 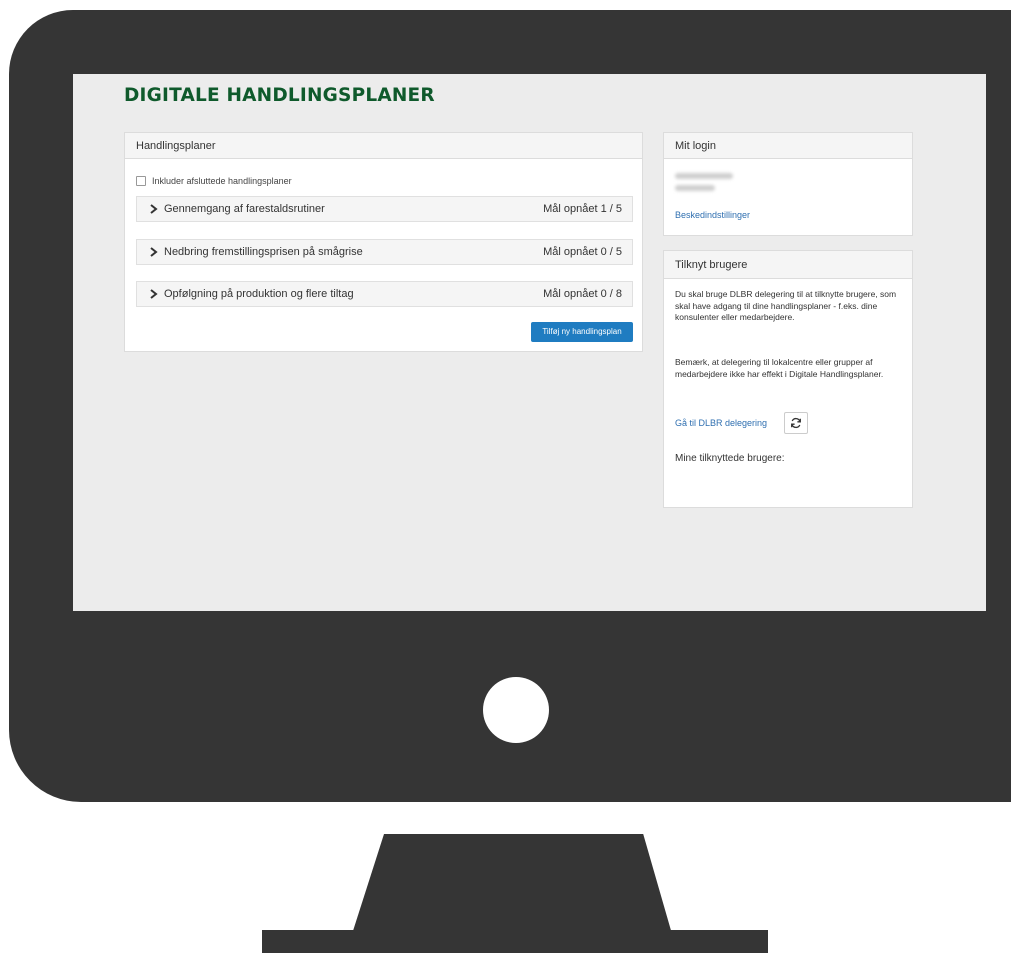 I want to click on brand-logo: DIGITALE HANDLINGSPLANER, so click(x=279, y=95).